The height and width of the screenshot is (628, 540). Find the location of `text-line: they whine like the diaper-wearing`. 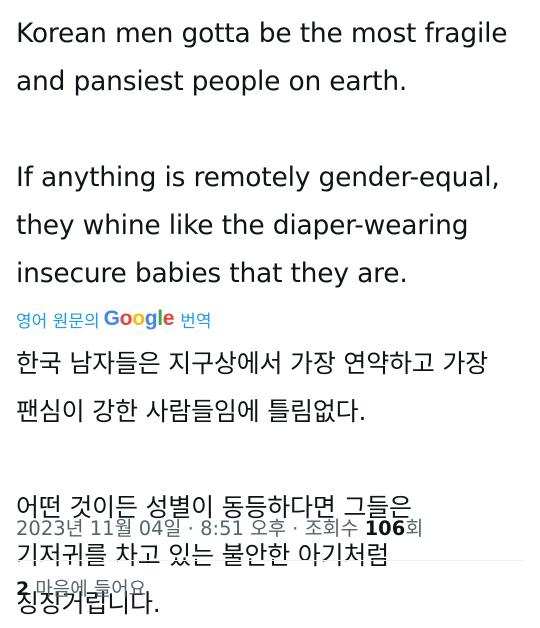

text-line: they whine like the diaper-wearing is located at coordinates (242, 225).